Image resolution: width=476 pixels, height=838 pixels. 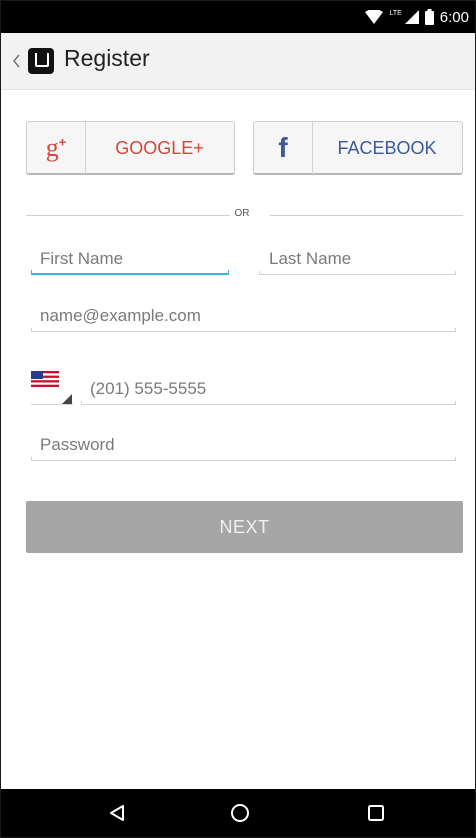 I want to click on navigation-bar, so click(x=238, y=813).